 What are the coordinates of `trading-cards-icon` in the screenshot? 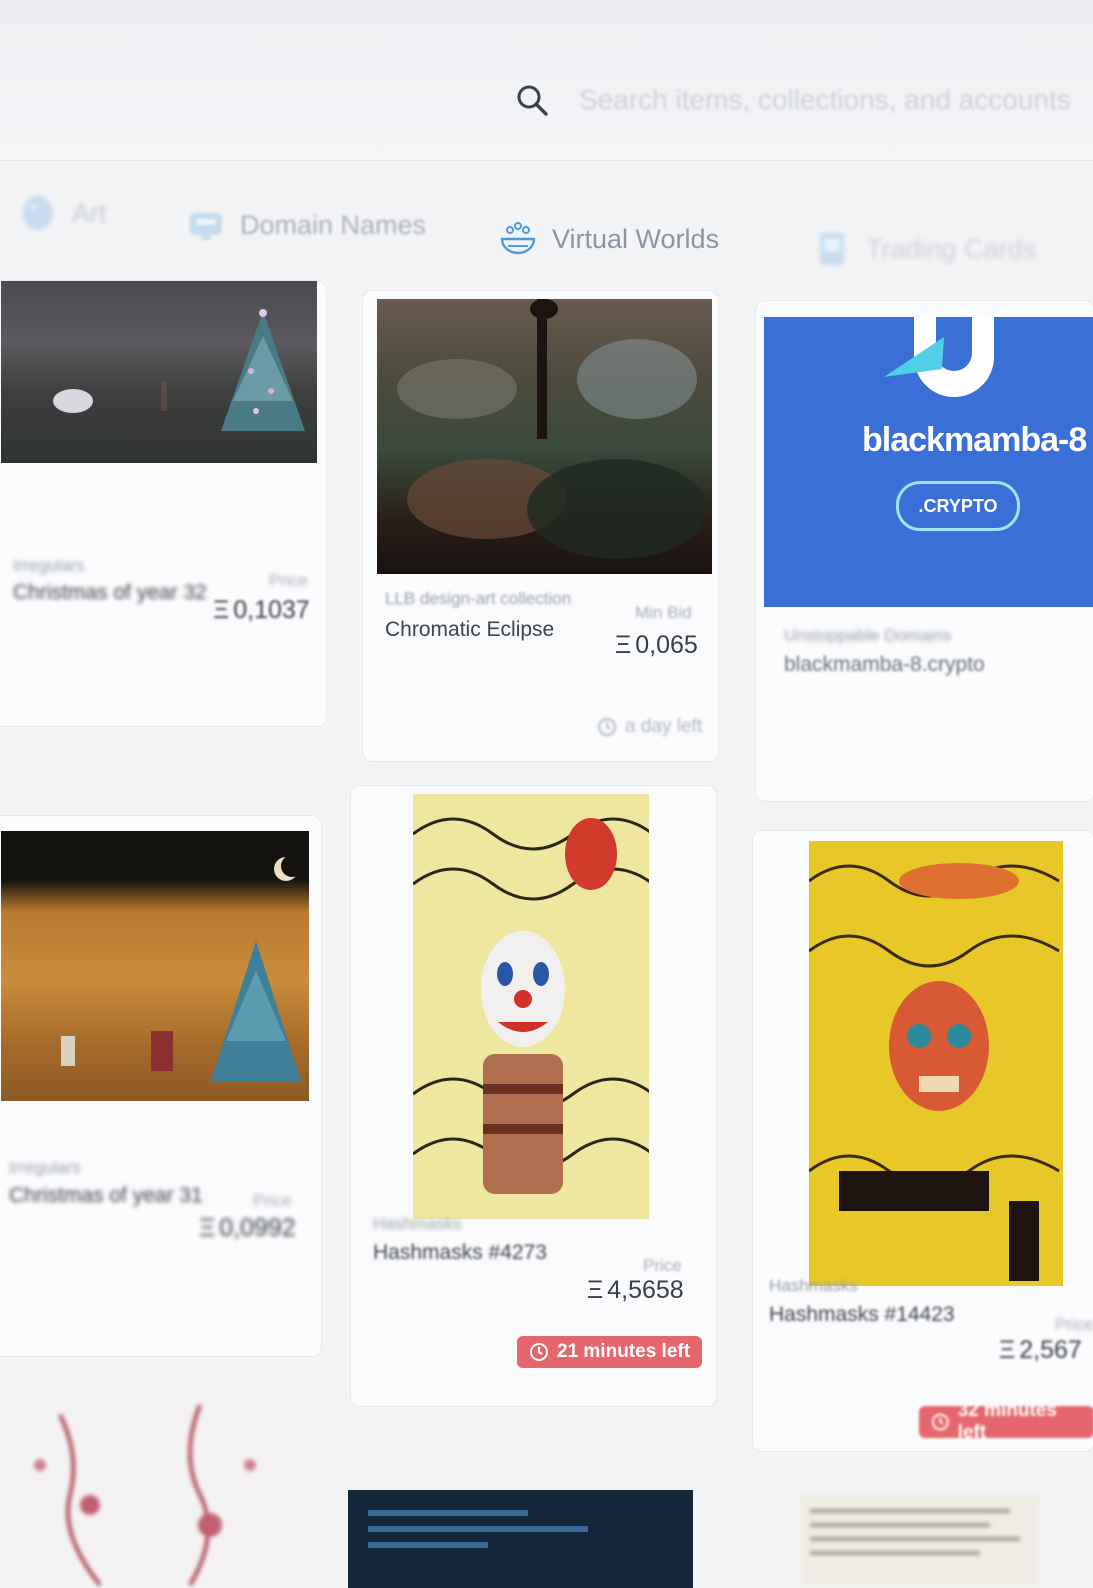 It's located at (832, 249).